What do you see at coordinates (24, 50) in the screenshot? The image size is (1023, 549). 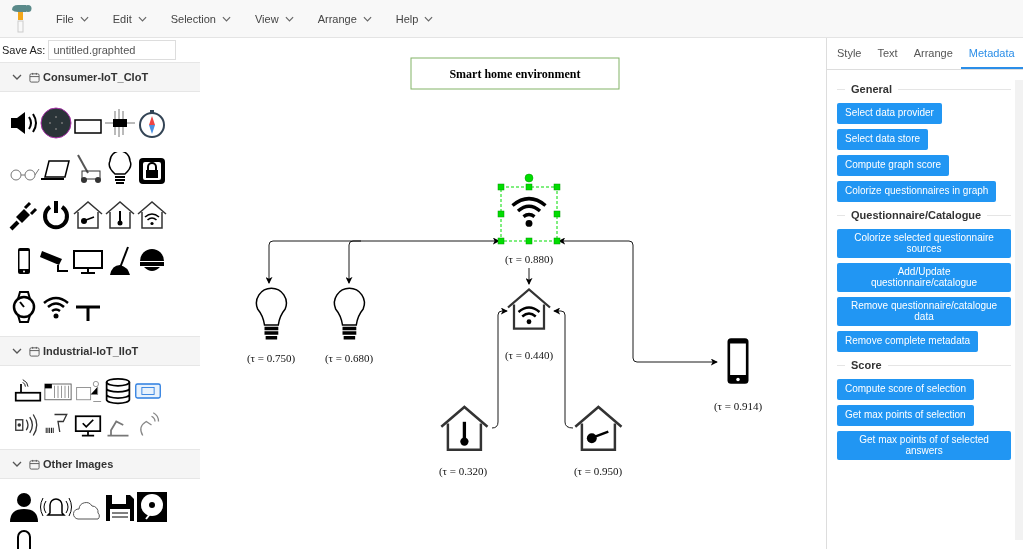 I see `save-as-label: Save As:` at bounding box center [24, 50].